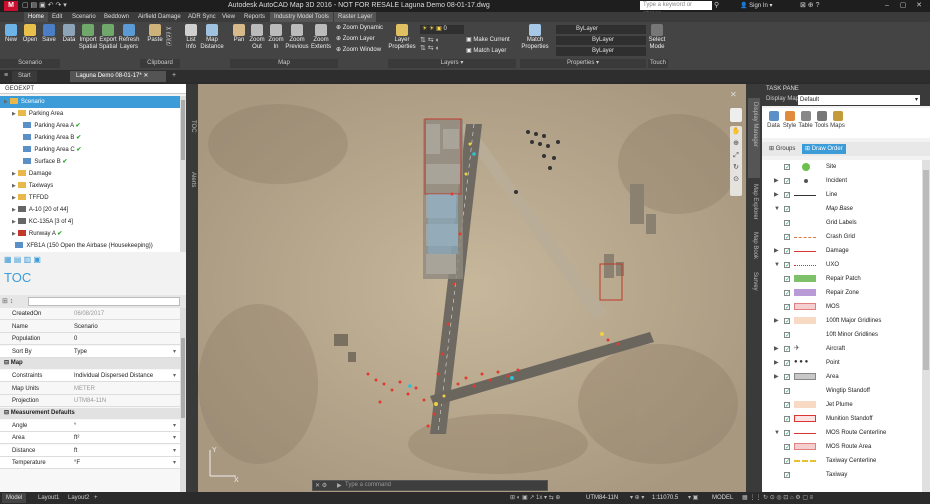 The width and height of the screenshot is (930, 504). I want to click on match-properties-button: Match Properties, so click(535, 39).